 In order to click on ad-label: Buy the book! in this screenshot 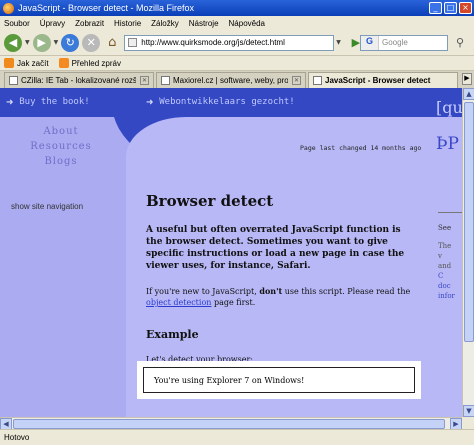, I will do `click(54, 102)`.